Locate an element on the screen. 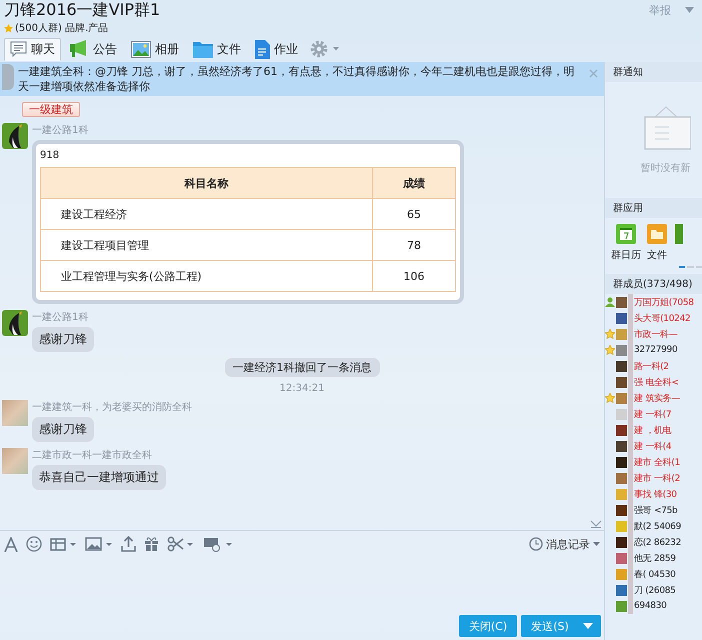 The height and width of the screenshot is (640, 702). tab: 聊天 is located at coordinates (32, 49).